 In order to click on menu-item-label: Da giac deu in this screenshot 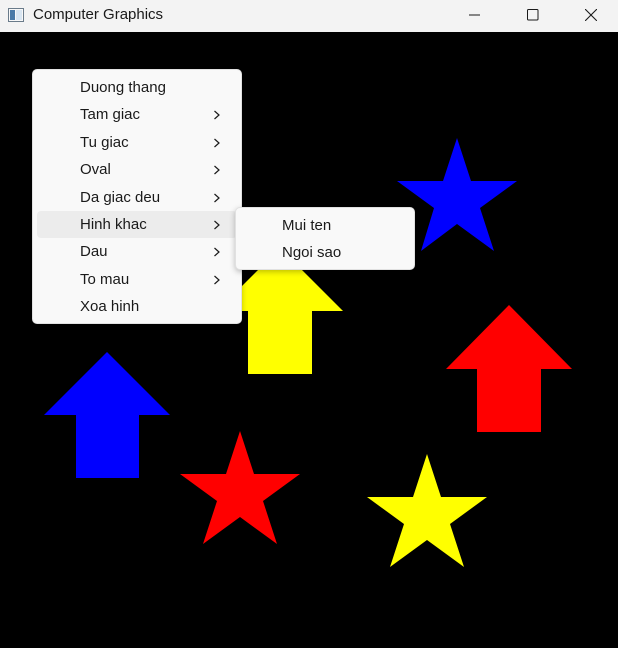, I will do `click(120, 197)`.